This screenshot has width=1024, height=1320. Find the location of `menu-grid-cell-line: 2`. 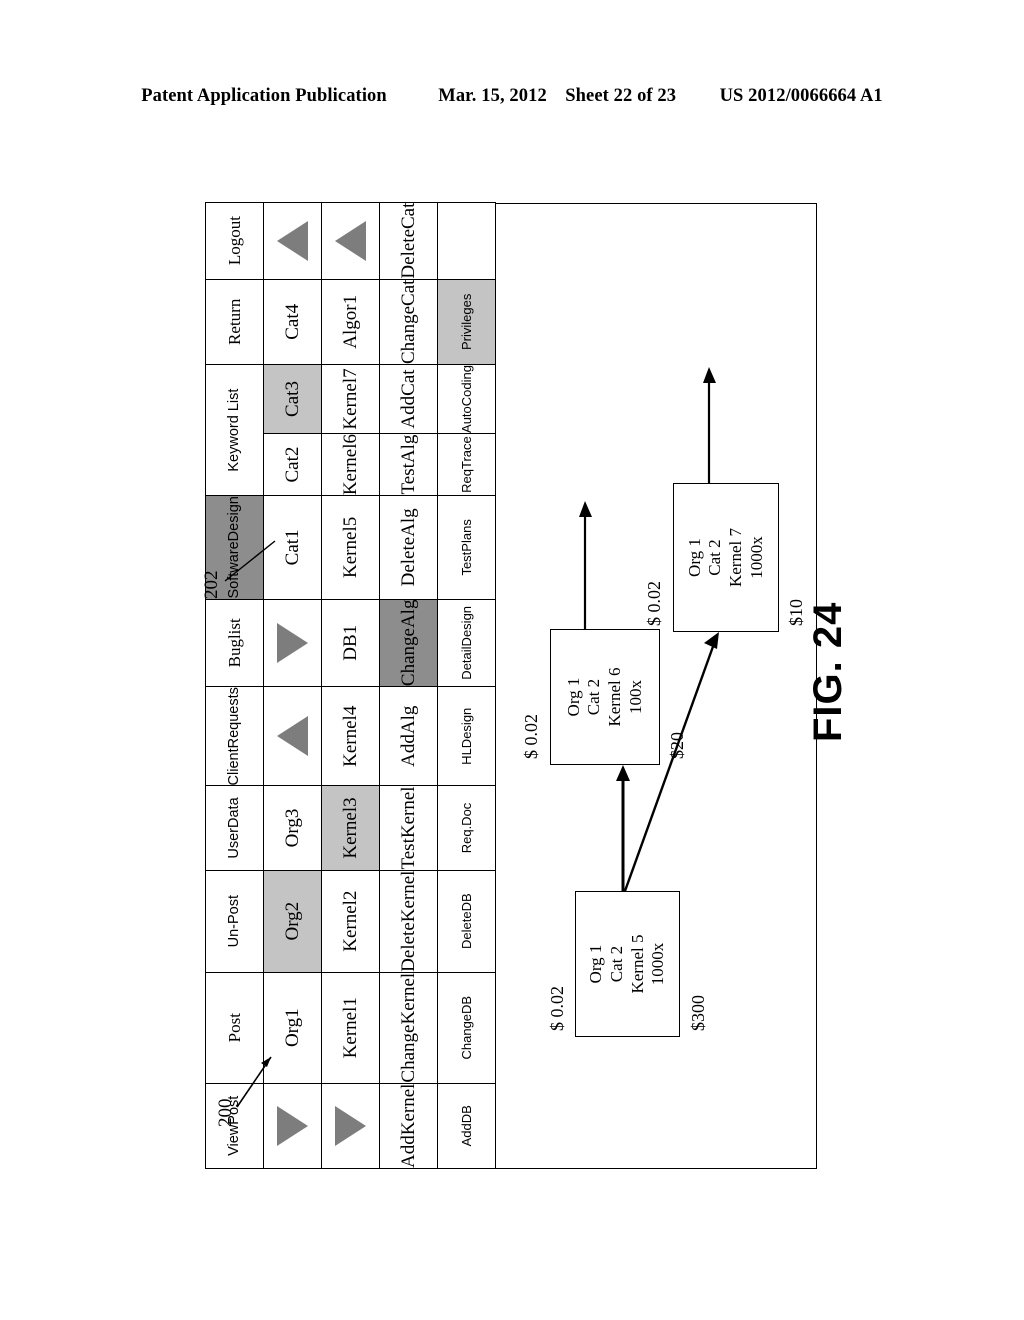

menu-grid-cell-line: 2 is located at coordinates (350, 895).